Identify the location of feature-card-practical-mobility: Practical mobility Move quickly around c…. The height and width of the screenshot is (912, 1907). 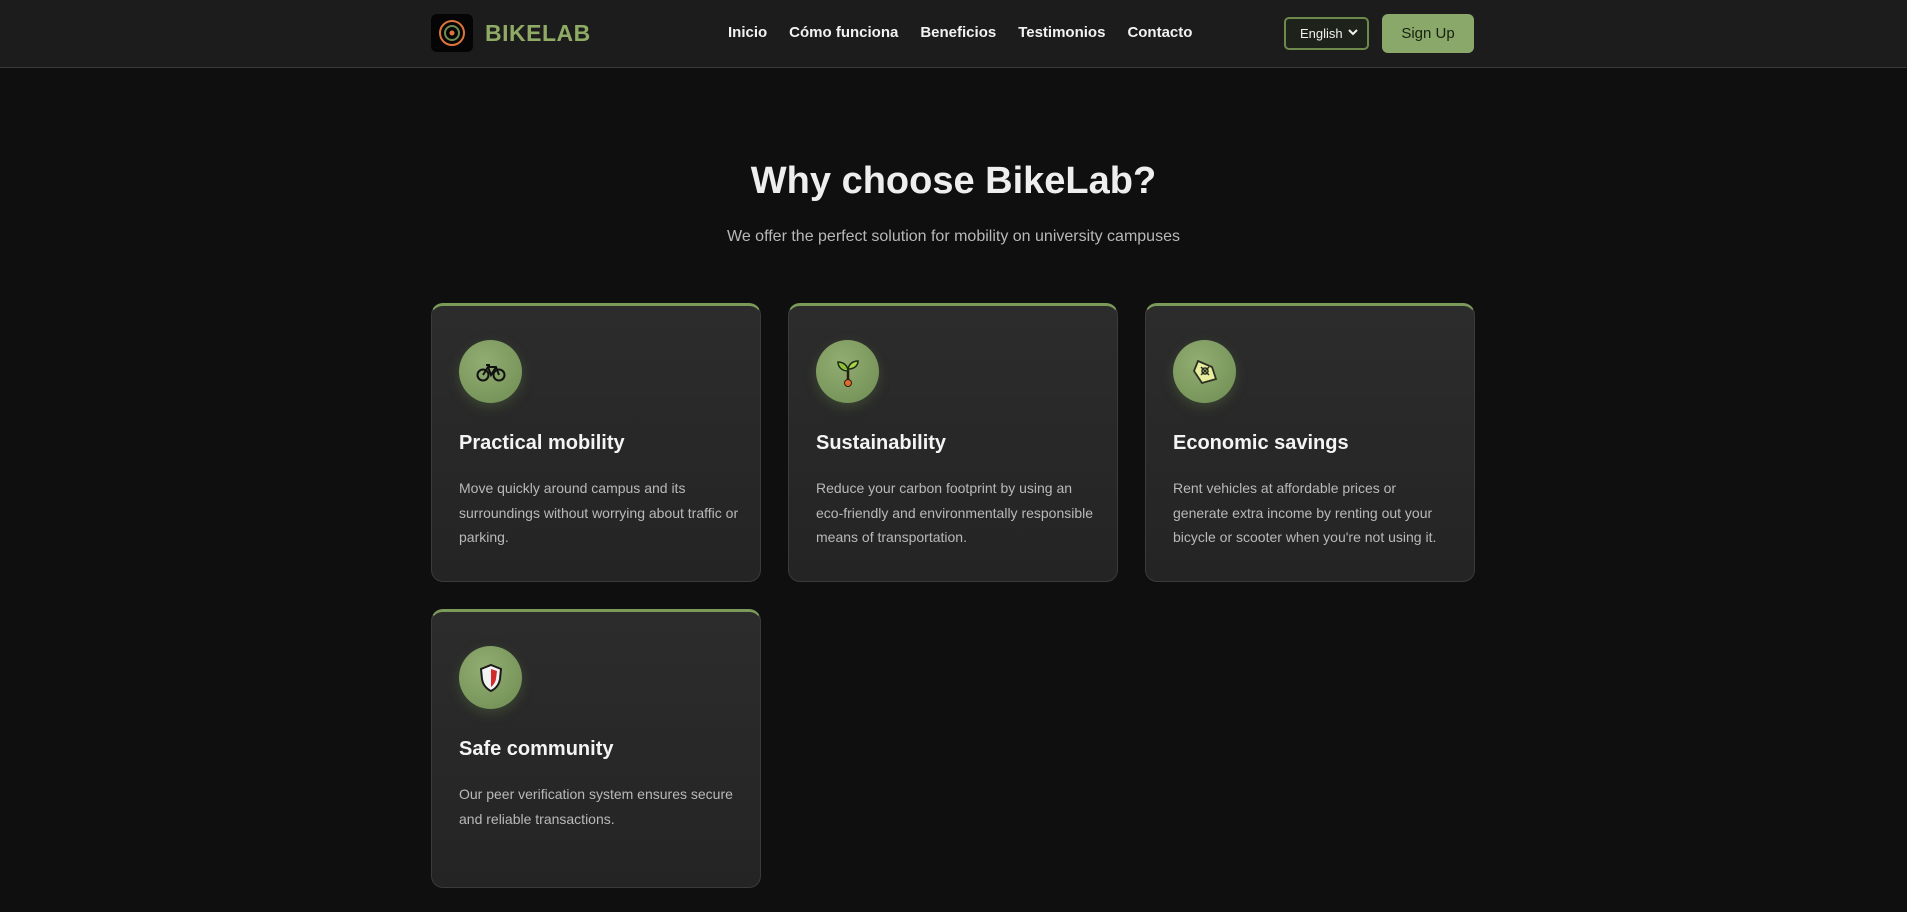
(596, 442).